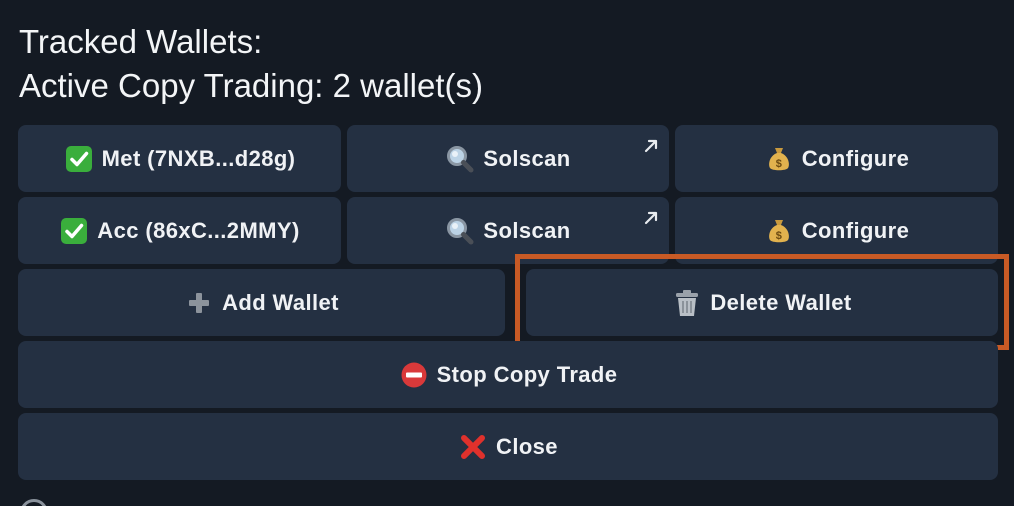 The width and height of the screenshot is (1014, 506). I want to click on add-wallet-button: Add Wallet, so click(261, 302).